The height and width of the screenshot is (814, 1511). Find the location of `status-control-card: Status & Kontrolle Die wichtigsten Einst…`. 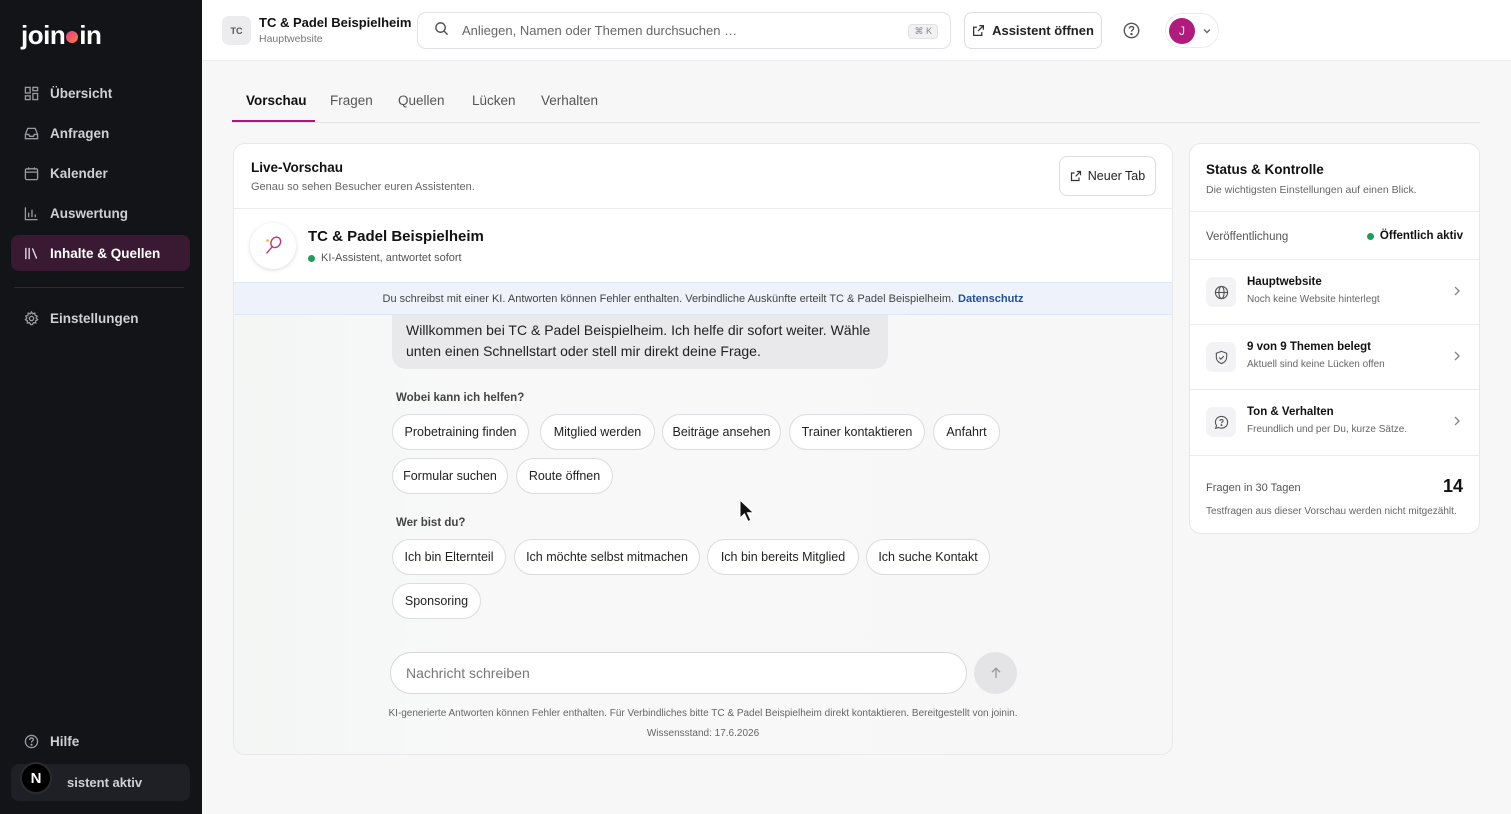

status-control-card: Status & Kontrolle Die wichtigsten Einst… is located at coordinates (1334, 338).